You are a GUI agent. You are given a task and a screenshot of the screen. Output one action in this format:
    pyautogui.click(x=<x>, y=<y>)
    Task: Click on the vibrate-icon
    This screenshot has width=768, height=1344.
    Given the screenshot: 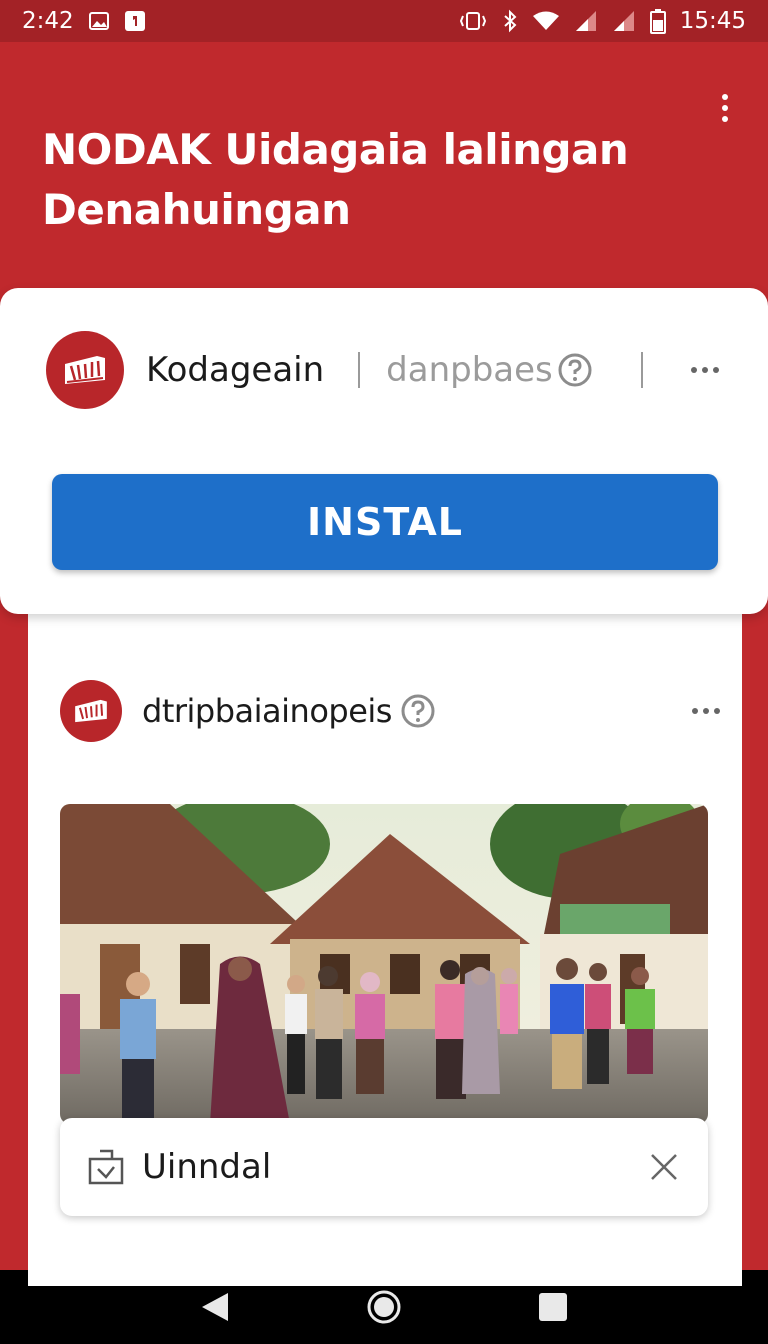 What is the action you would take?
    pyautogui.click(x=473, y=21)
    